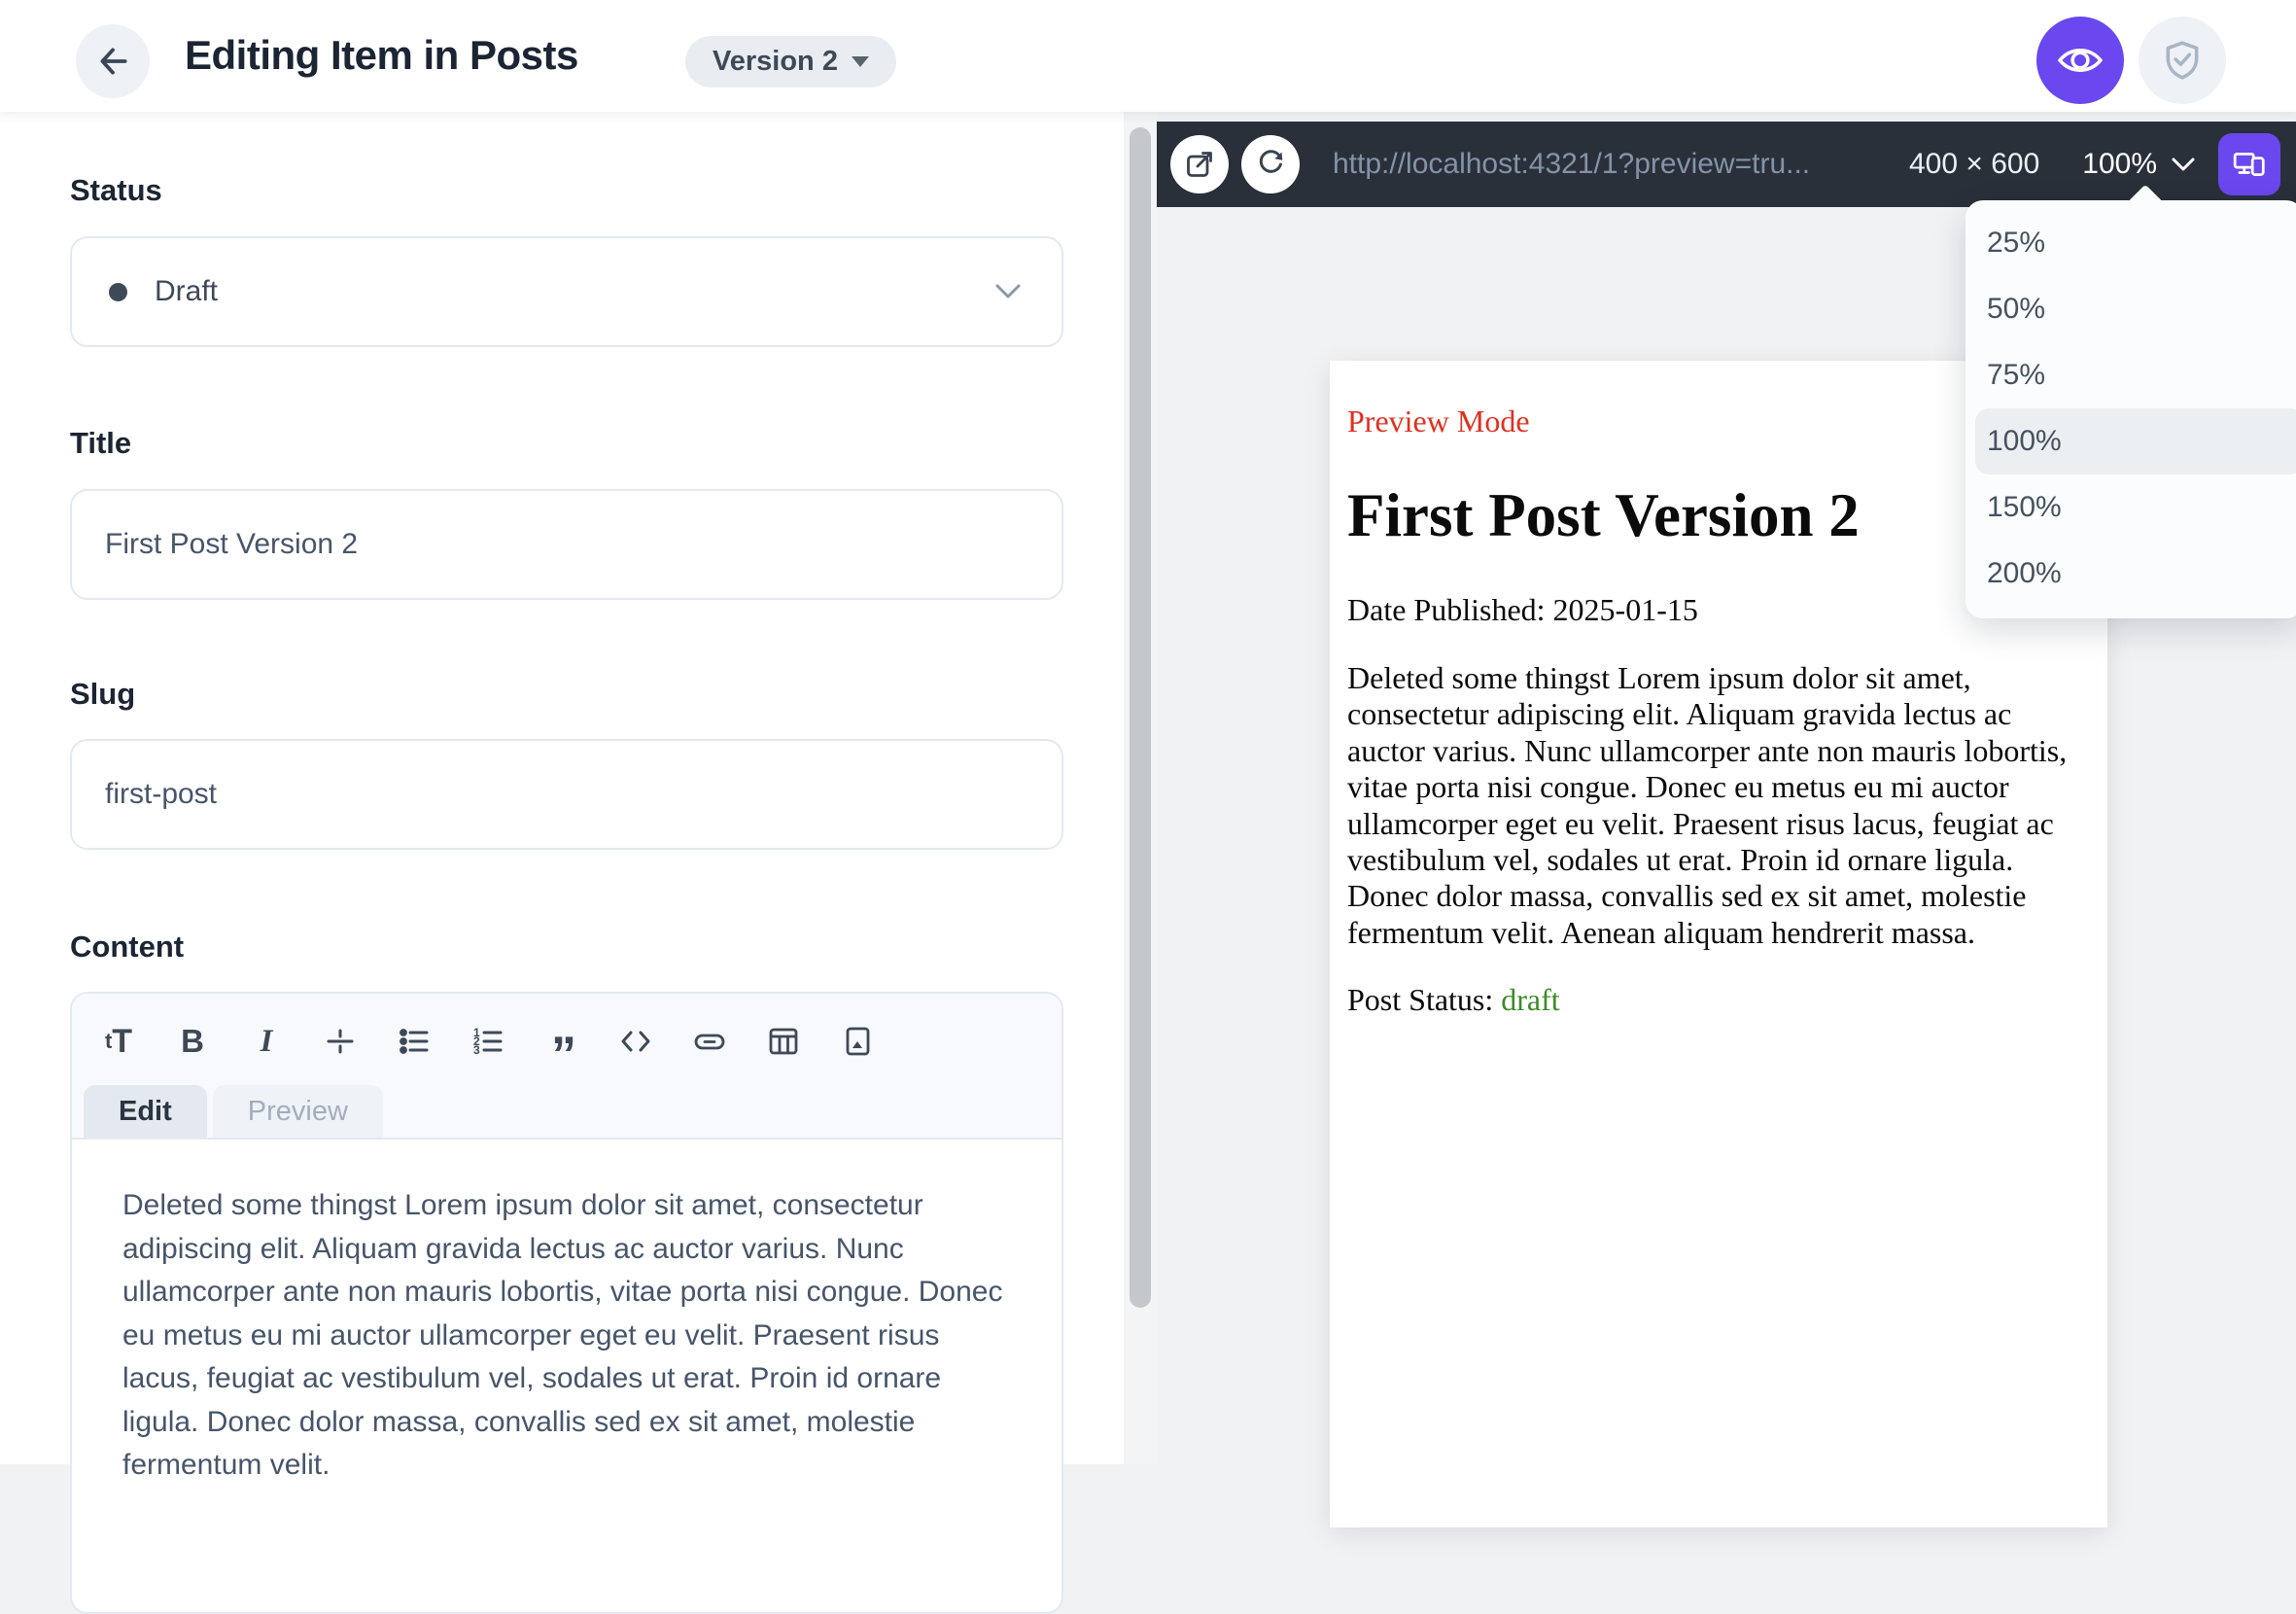 The width and height of the screenshot is (2296, 1614). What do you see at coordinates (116, 190) in the screenshot?
I see `status-label: Status` at bounding box center [116, 190].